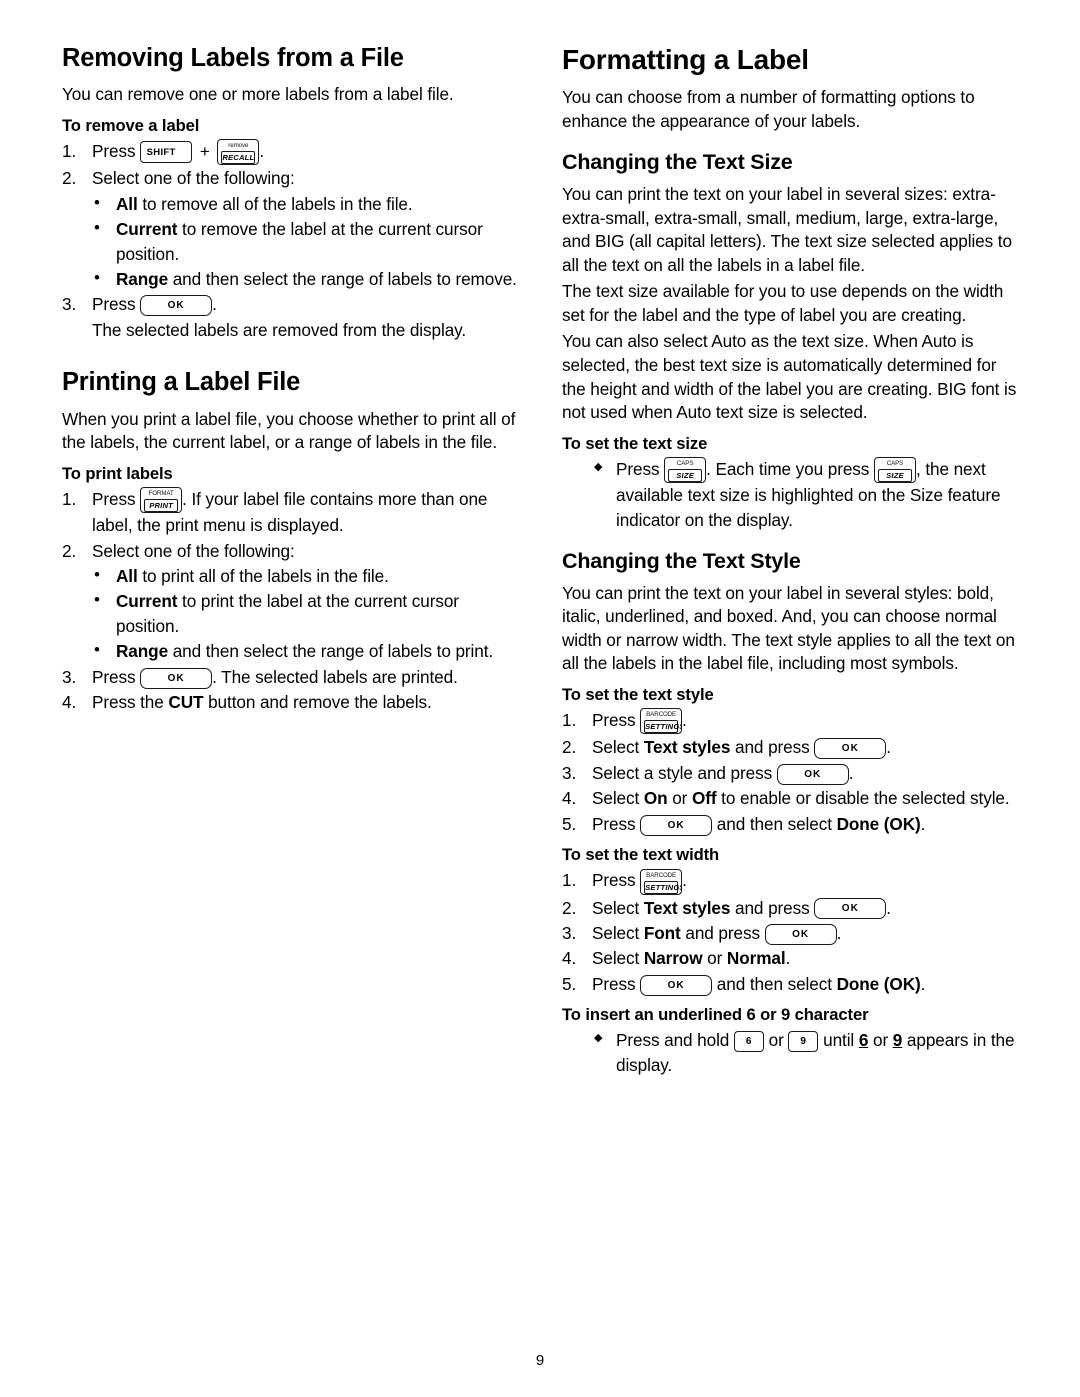 The image size is (1080, 1397). I want to click on option-on: On, so click(655, 798).